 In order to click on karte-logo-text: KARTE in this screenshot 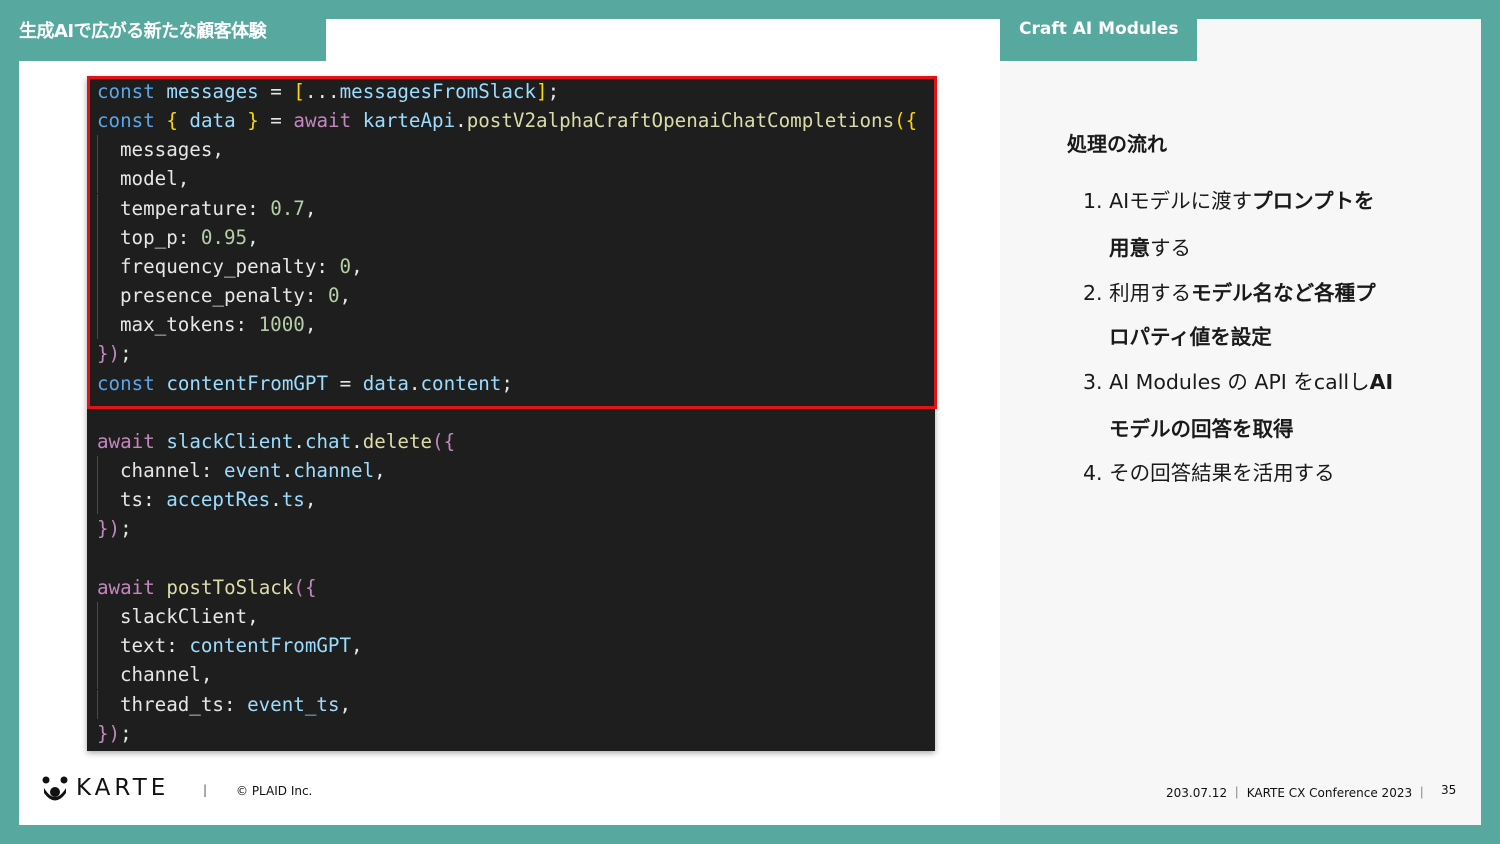, I will do `click(123, 788)`.